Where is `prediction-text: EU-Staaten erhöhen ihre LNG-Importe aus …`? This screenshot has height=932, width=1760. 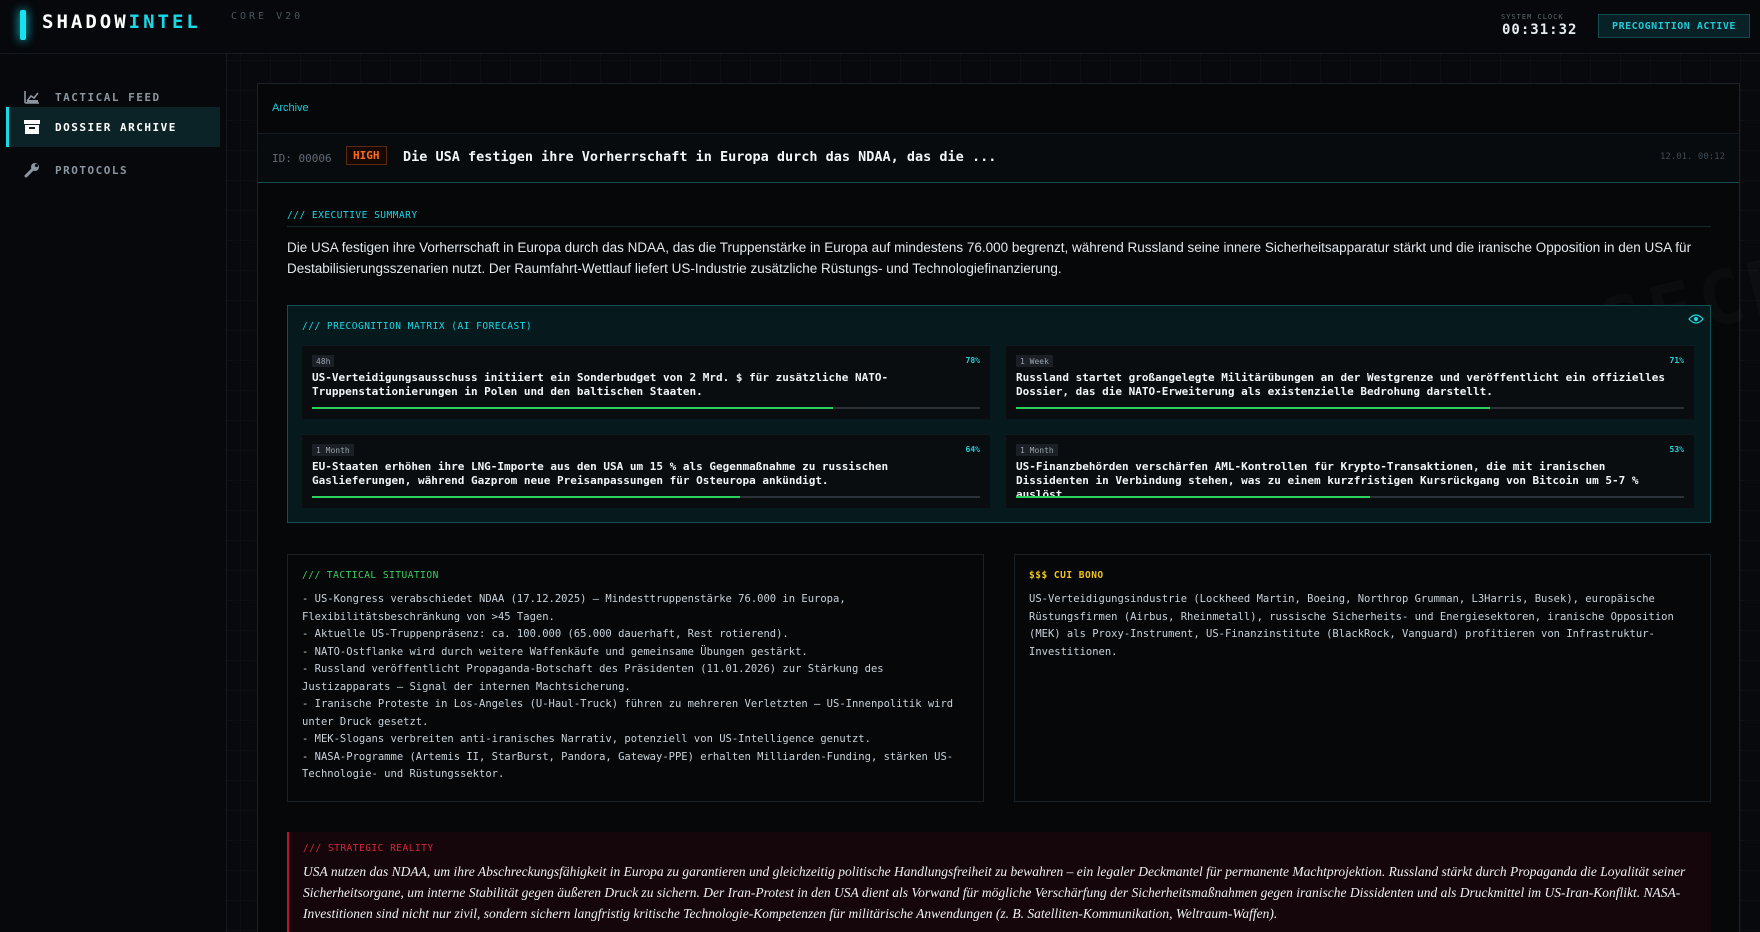
prediction-text: EU-Staaten erhöhen ihre LNG-Importe aus … is located at coordinates (600, 473).